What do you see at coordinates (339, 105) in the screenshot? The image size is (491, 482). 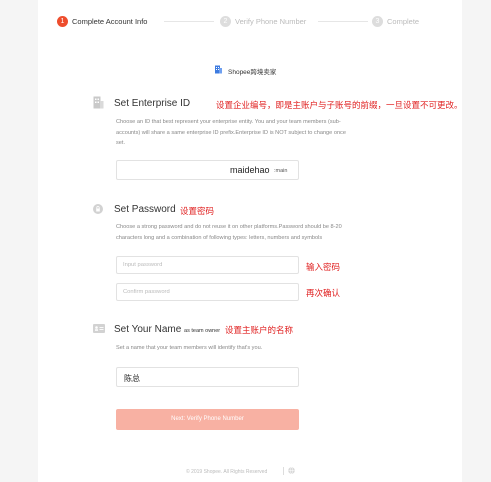 I see `enterprise-id-annotation: 设置企业编号，即是主账户与子账号的前缀，一旦设置不可更改。` at bounding box center [339, 105].